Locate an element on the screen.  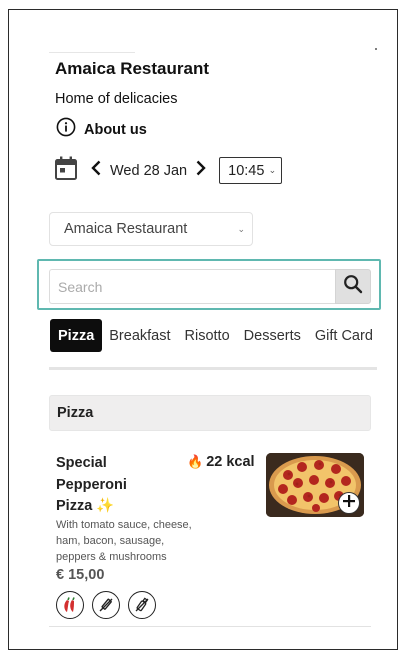
kcal-value: 22 kcal is located at coordinates (230, 462).